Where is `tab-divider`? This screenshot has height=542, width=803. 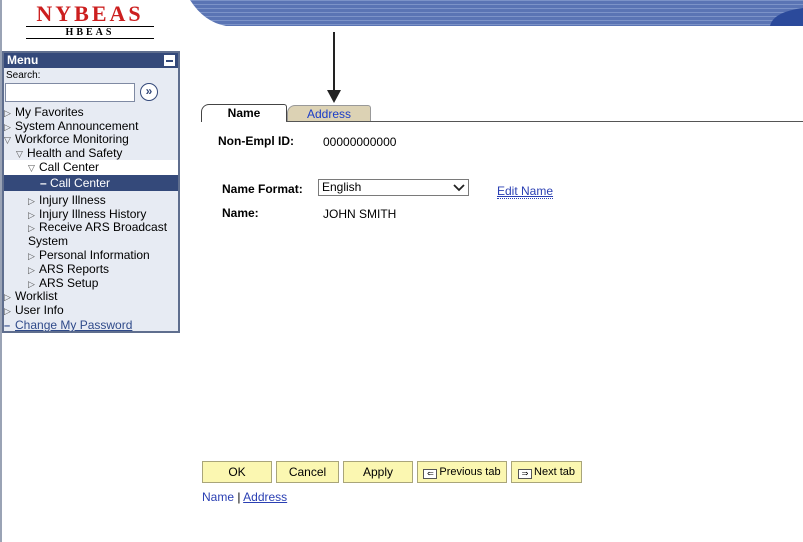 tab-divider is located at coordinates (544, 121).